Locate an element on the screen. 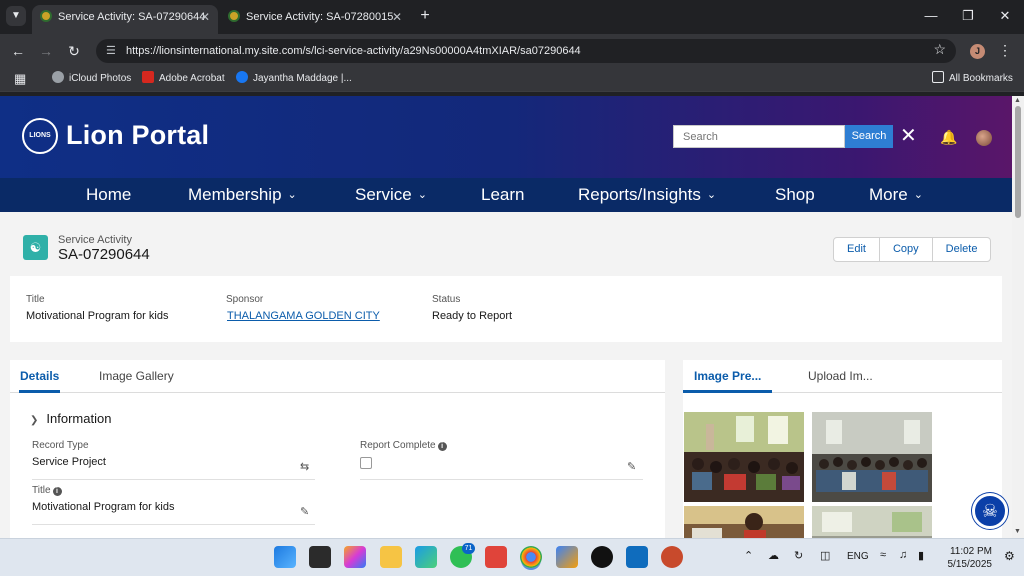 This screenshot has width=1024, height=576. close-window-icon: ✕ is located at coordinates (1005, 16).